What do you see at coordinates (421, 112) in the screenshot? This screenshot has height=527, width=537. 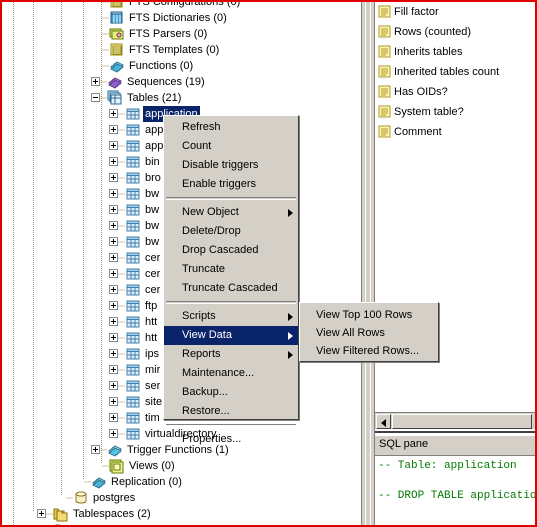 I see `property-row: System table?` at bounding box center [421, 112].